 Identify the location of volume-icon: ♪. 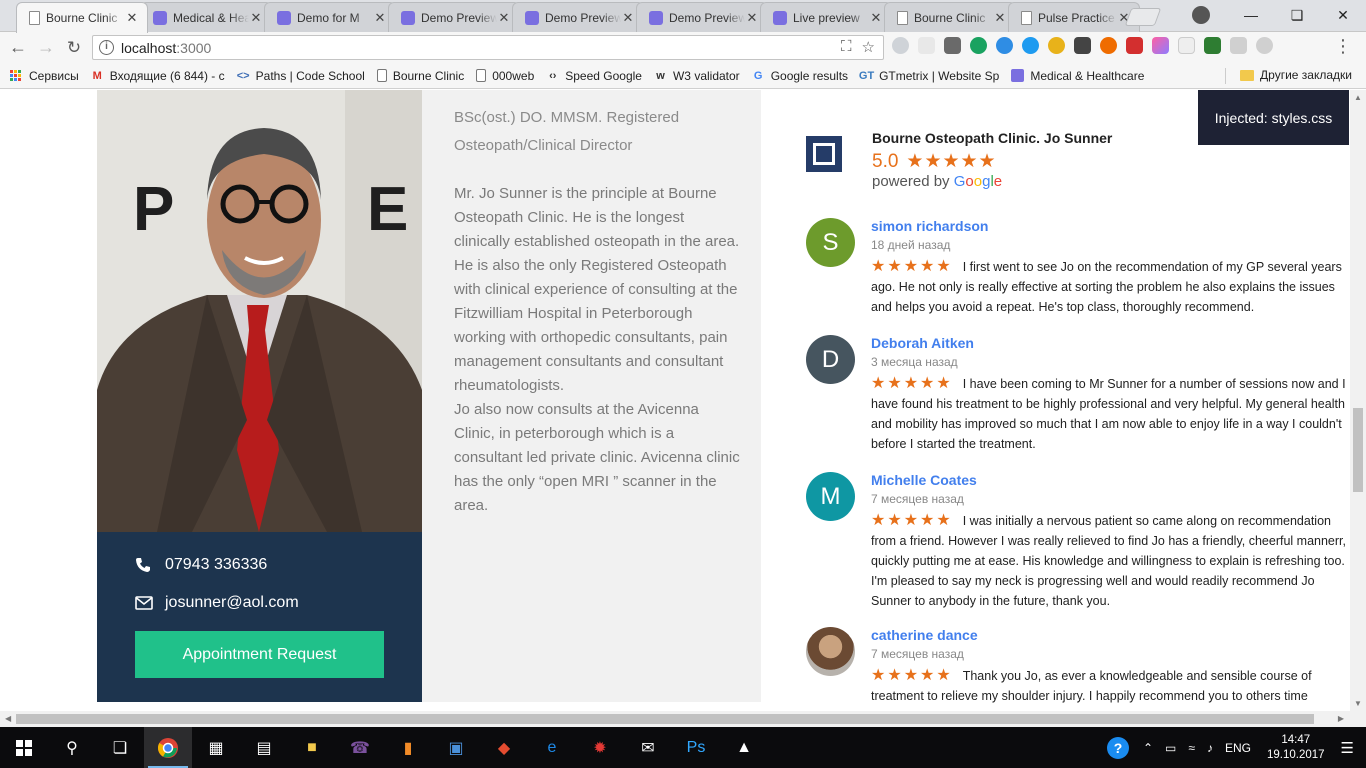
(1210, 748).